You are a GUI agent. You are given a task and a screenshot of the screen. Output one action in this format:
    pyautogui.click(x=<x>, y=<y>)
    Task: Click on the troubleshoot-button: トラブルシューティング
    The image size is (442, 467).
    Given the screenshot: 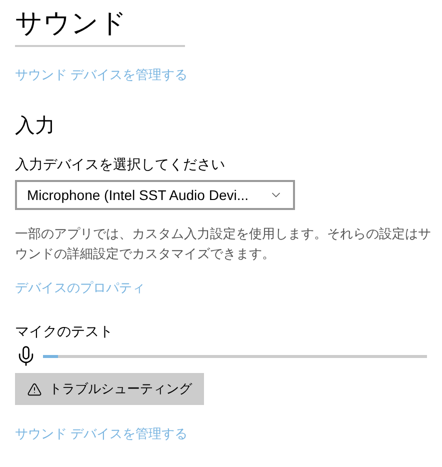 What is the action you would take?
    pyautogui.click(x=109, y=389)
    